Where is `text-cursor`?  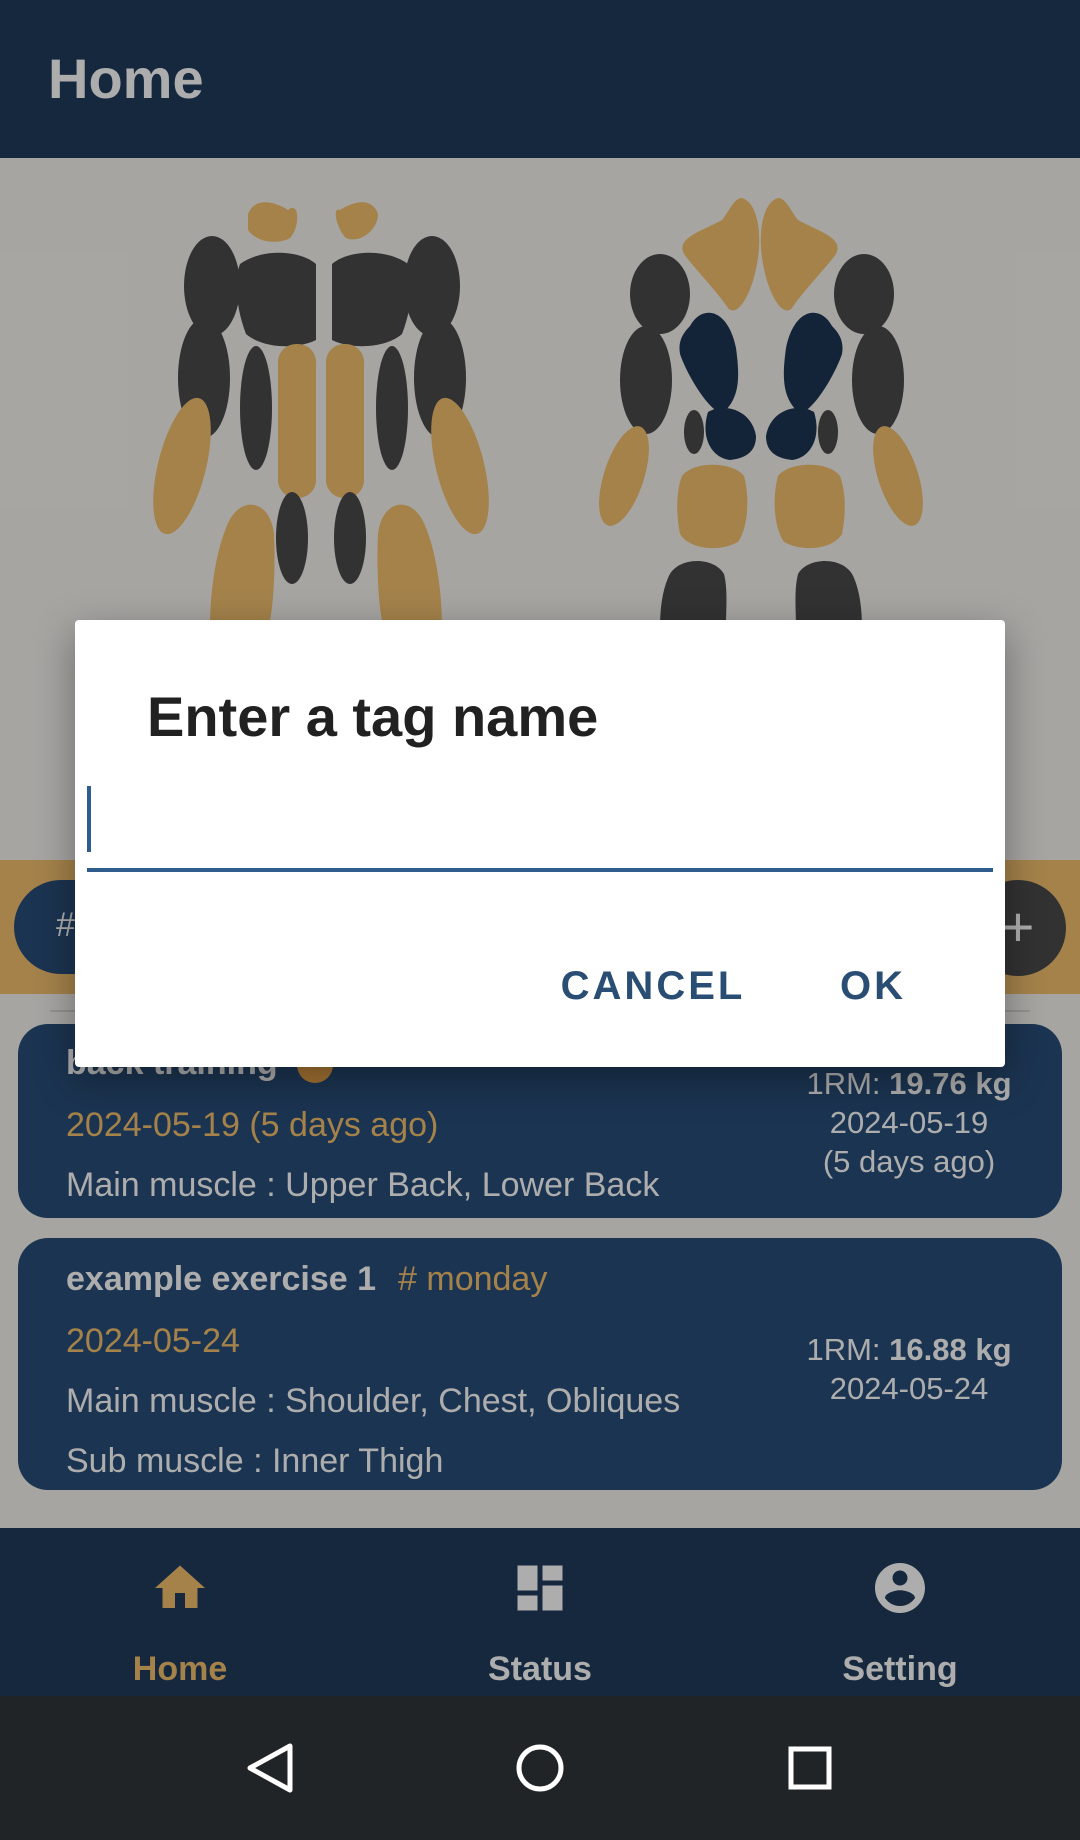
text-cursor is located at coordinates (89, 819).